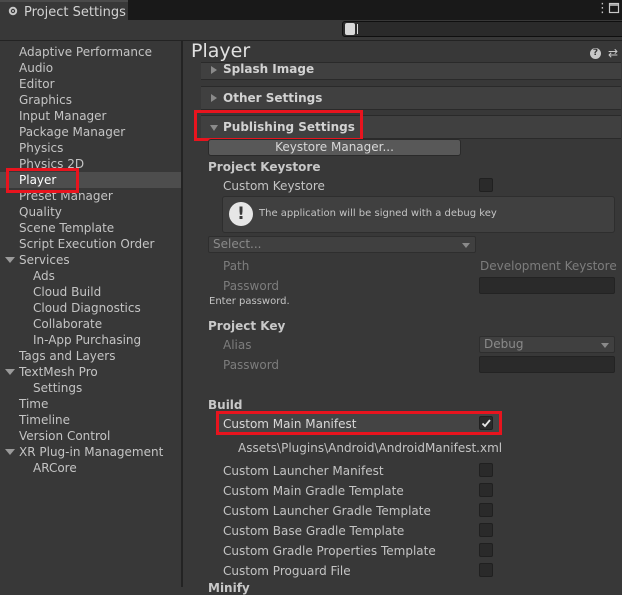 Image resolution: width=622 pixels, height=595 pixels. Describe the element at coordinates (614, 8) in the screenshot. I see `maximize-icon` at that location.